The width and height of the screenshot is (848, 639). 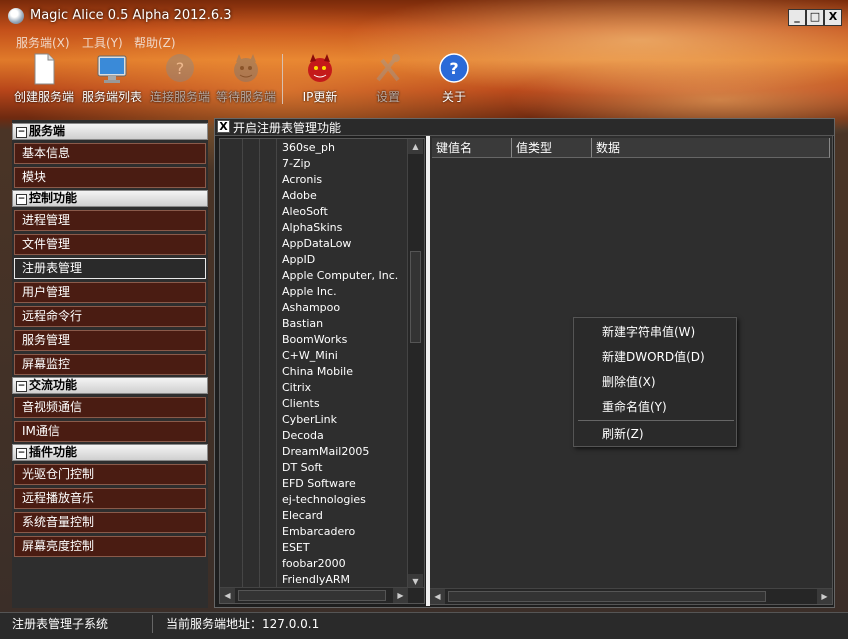 I want to click on panel-title: 开启注册表管理功能, so click(x=287, y=128).